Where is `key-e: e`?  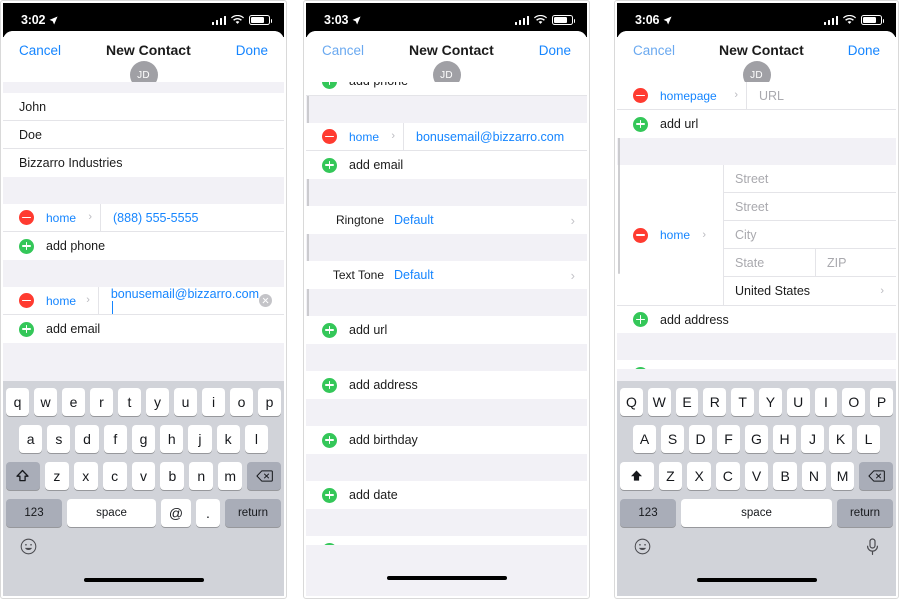 key-e: e is located at coordinates (73, 402).